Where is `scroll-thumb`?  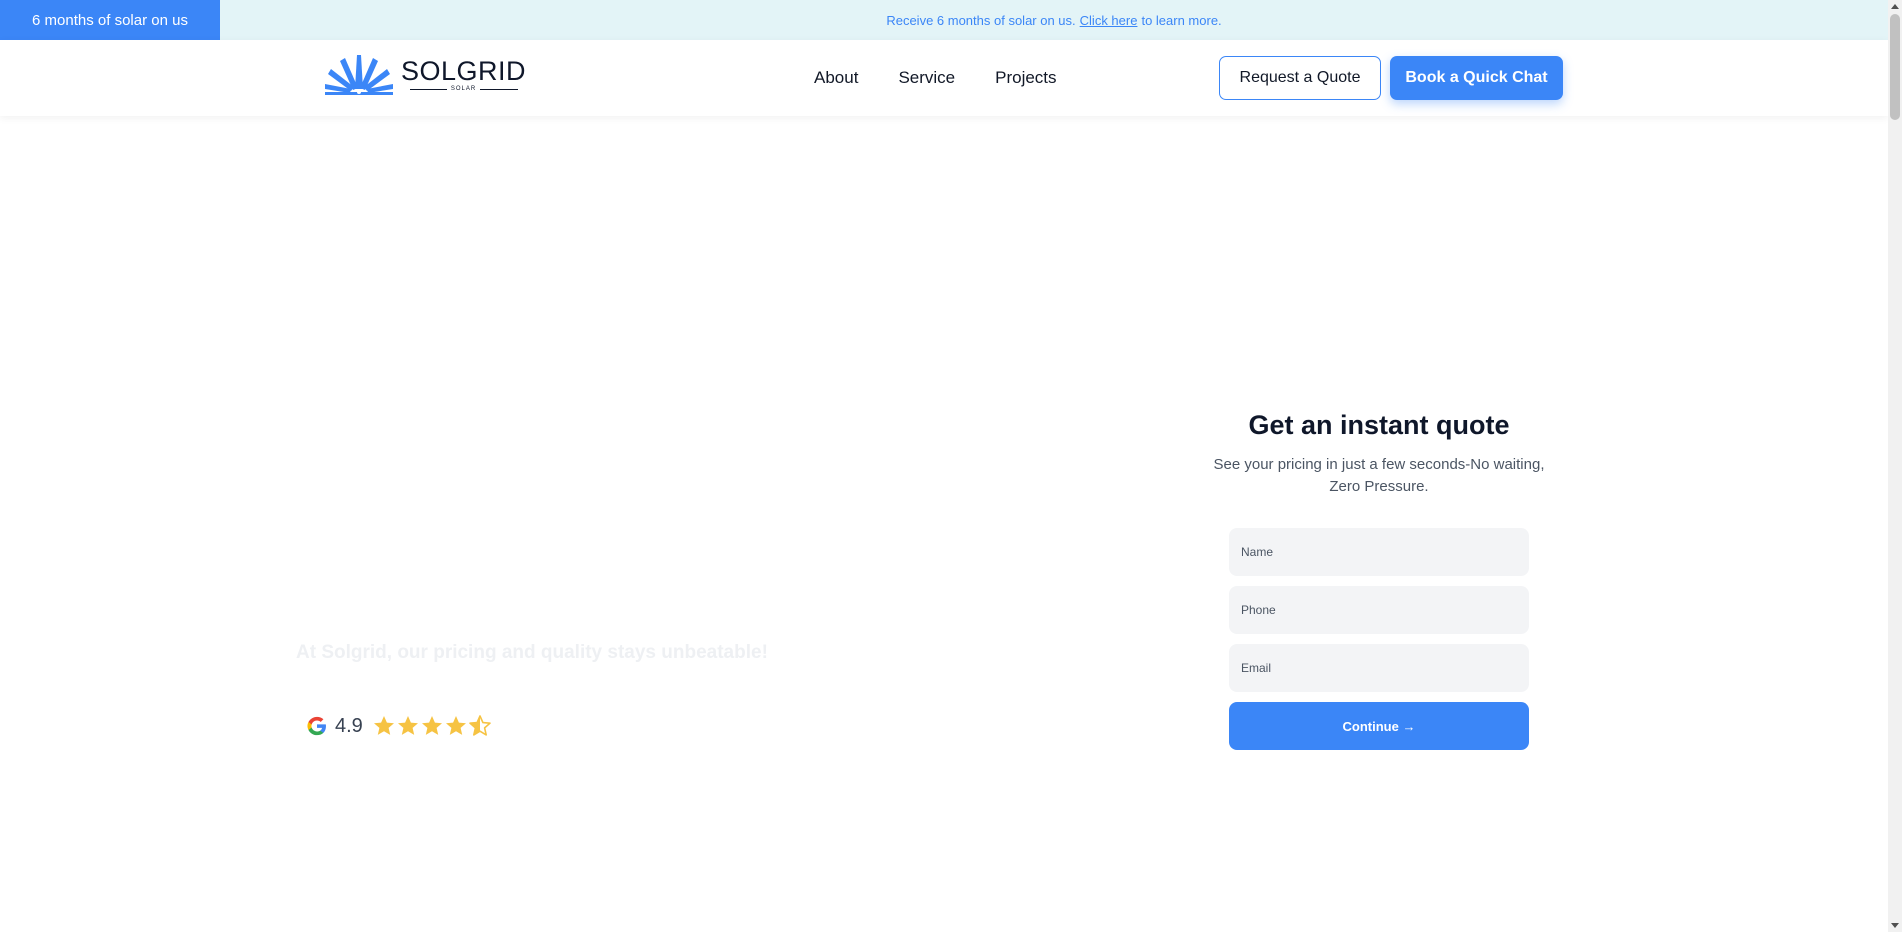
scroll-thumb is located at coordinates (1895, 67).